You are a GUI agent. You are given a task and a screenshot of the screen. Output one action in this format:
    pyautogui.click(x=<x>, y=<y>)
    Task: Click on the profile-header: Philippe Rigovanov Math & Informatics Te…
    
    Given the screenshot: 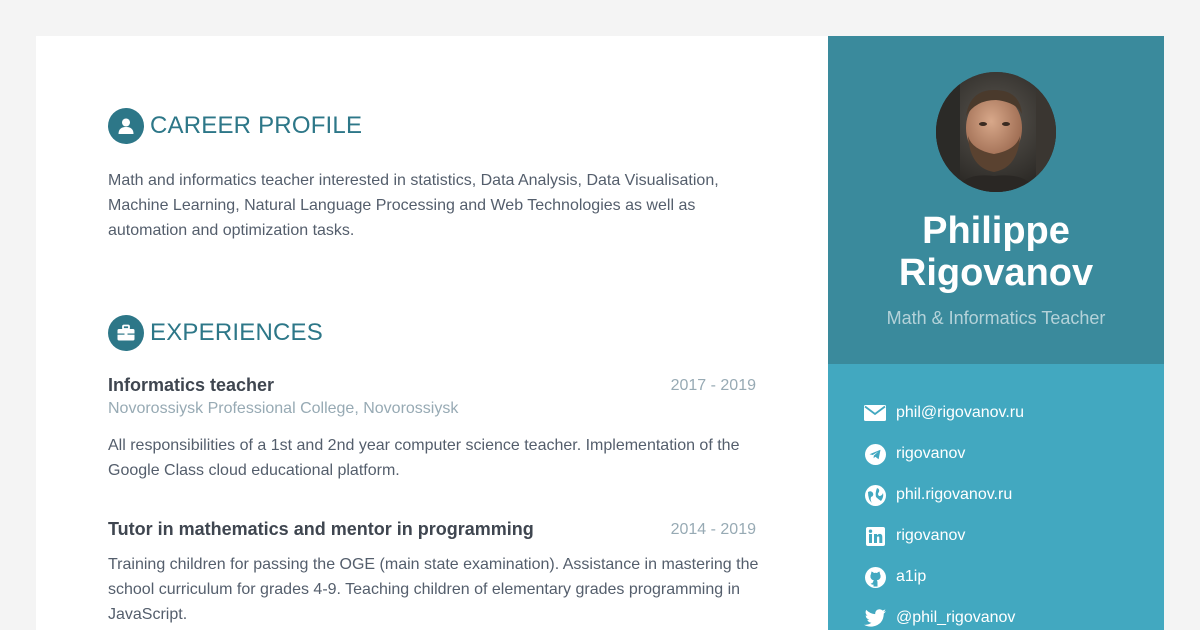 What is the action you would take?
    pyautogui.click(x=996, y=200)
    